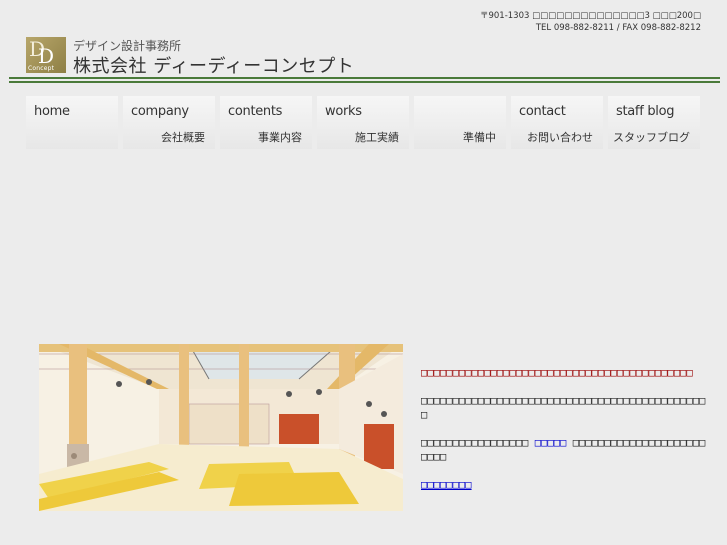 Image resolution: width=727 pixels, height=545 pixels. I want to click on nav-contact: contact お問い合わせ, so click(557, 122).